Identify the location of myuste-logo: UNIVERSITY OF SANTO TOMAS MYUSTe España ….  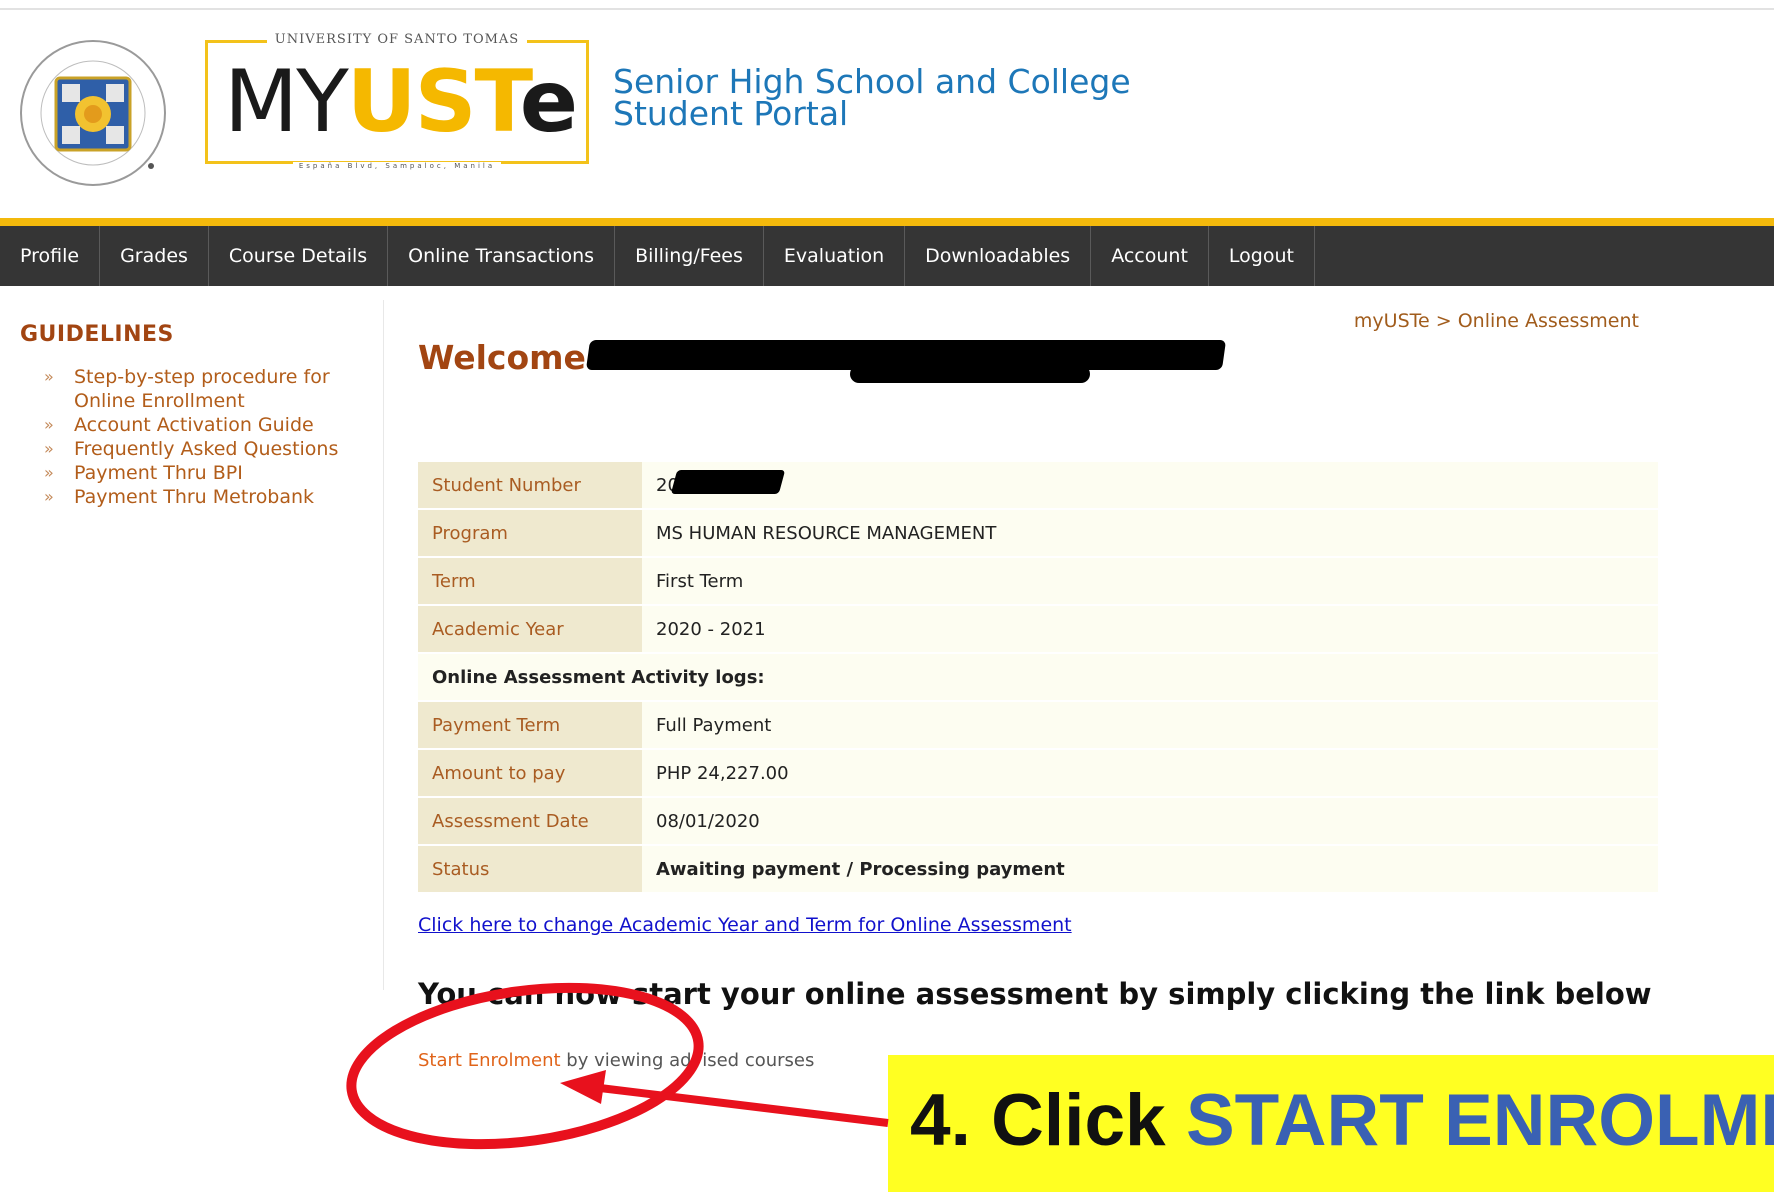
(397, 101).